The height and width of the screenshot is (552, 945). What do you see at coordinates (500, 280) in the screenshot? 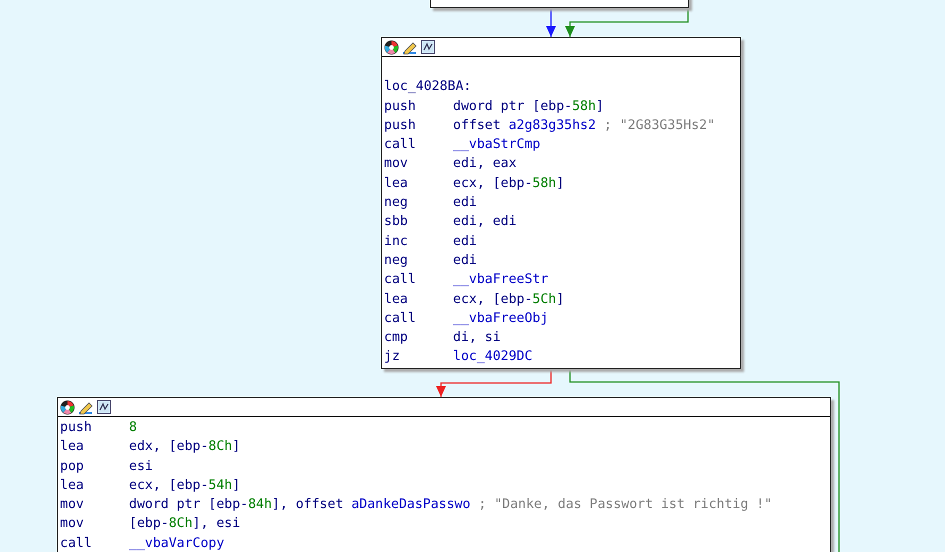
I see `instruction-operand: __vbaFreeStr` at bounding box center [500, 280].